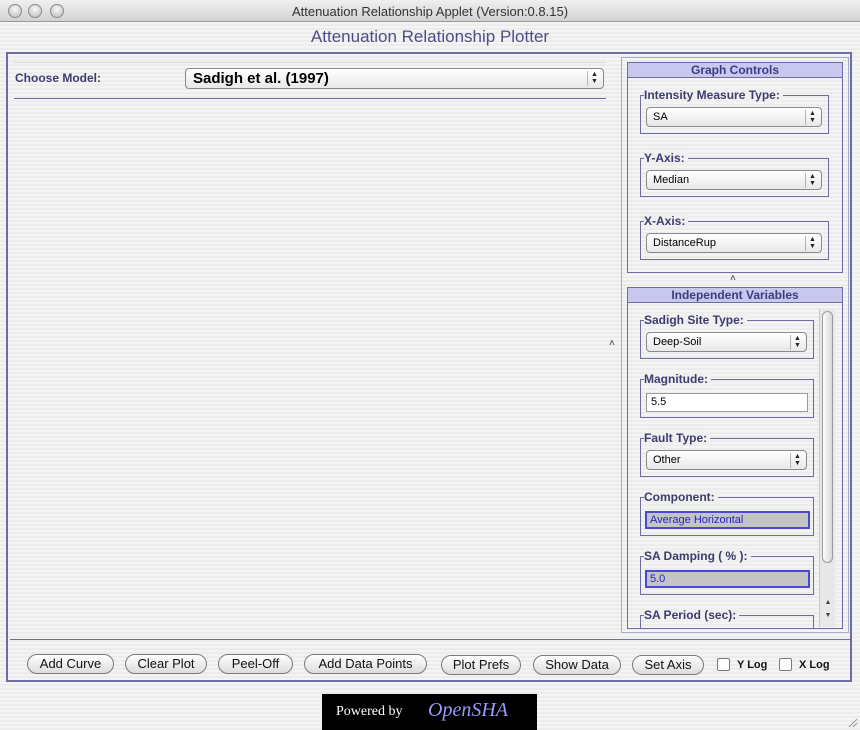 The height and width of the screenshot is (730, 860). I want to click on x-axis-select: DistanceRup ▲ ▼, so click(734, 243).